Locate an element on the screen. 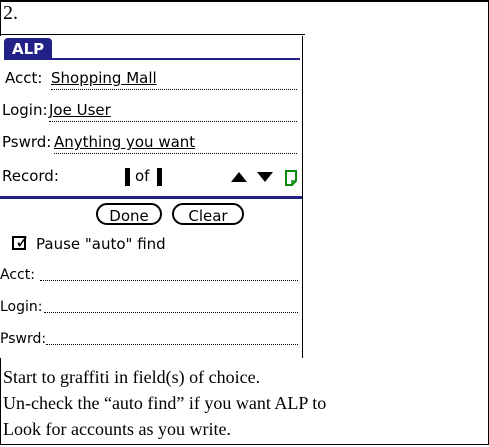 This screenshot has height=447, width=489. form-separator is located at coordinates (151, 197).